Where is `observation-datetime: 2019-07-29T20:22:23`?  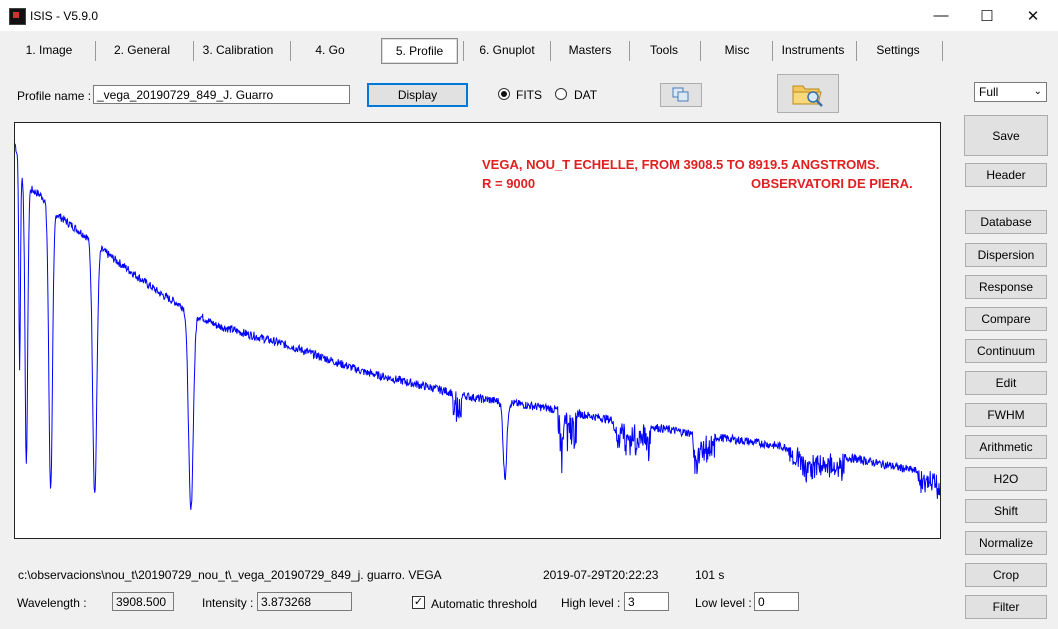 observation-datetime: 2019-07-29T20:22:23 is located at coordinates (601, 575).